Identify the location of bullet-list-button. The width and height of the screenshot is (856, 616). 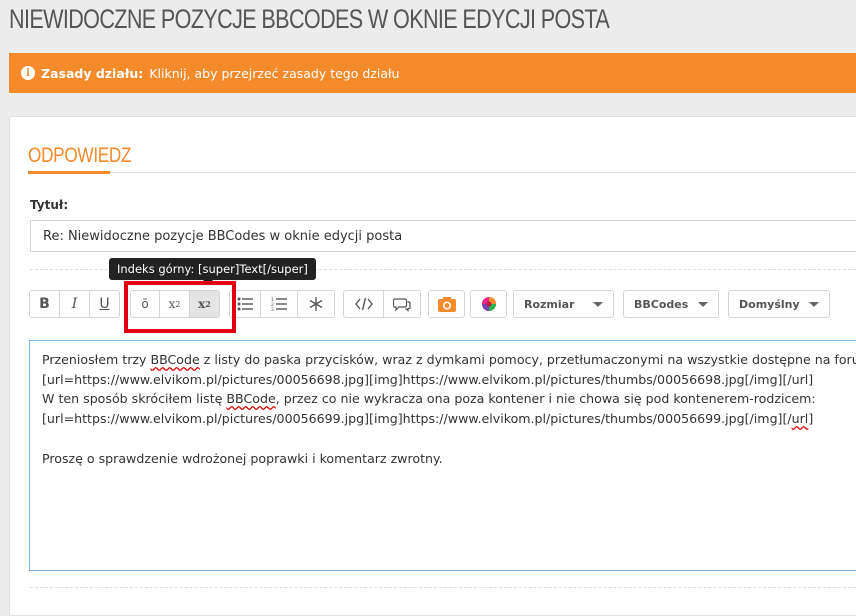
(245, 304).